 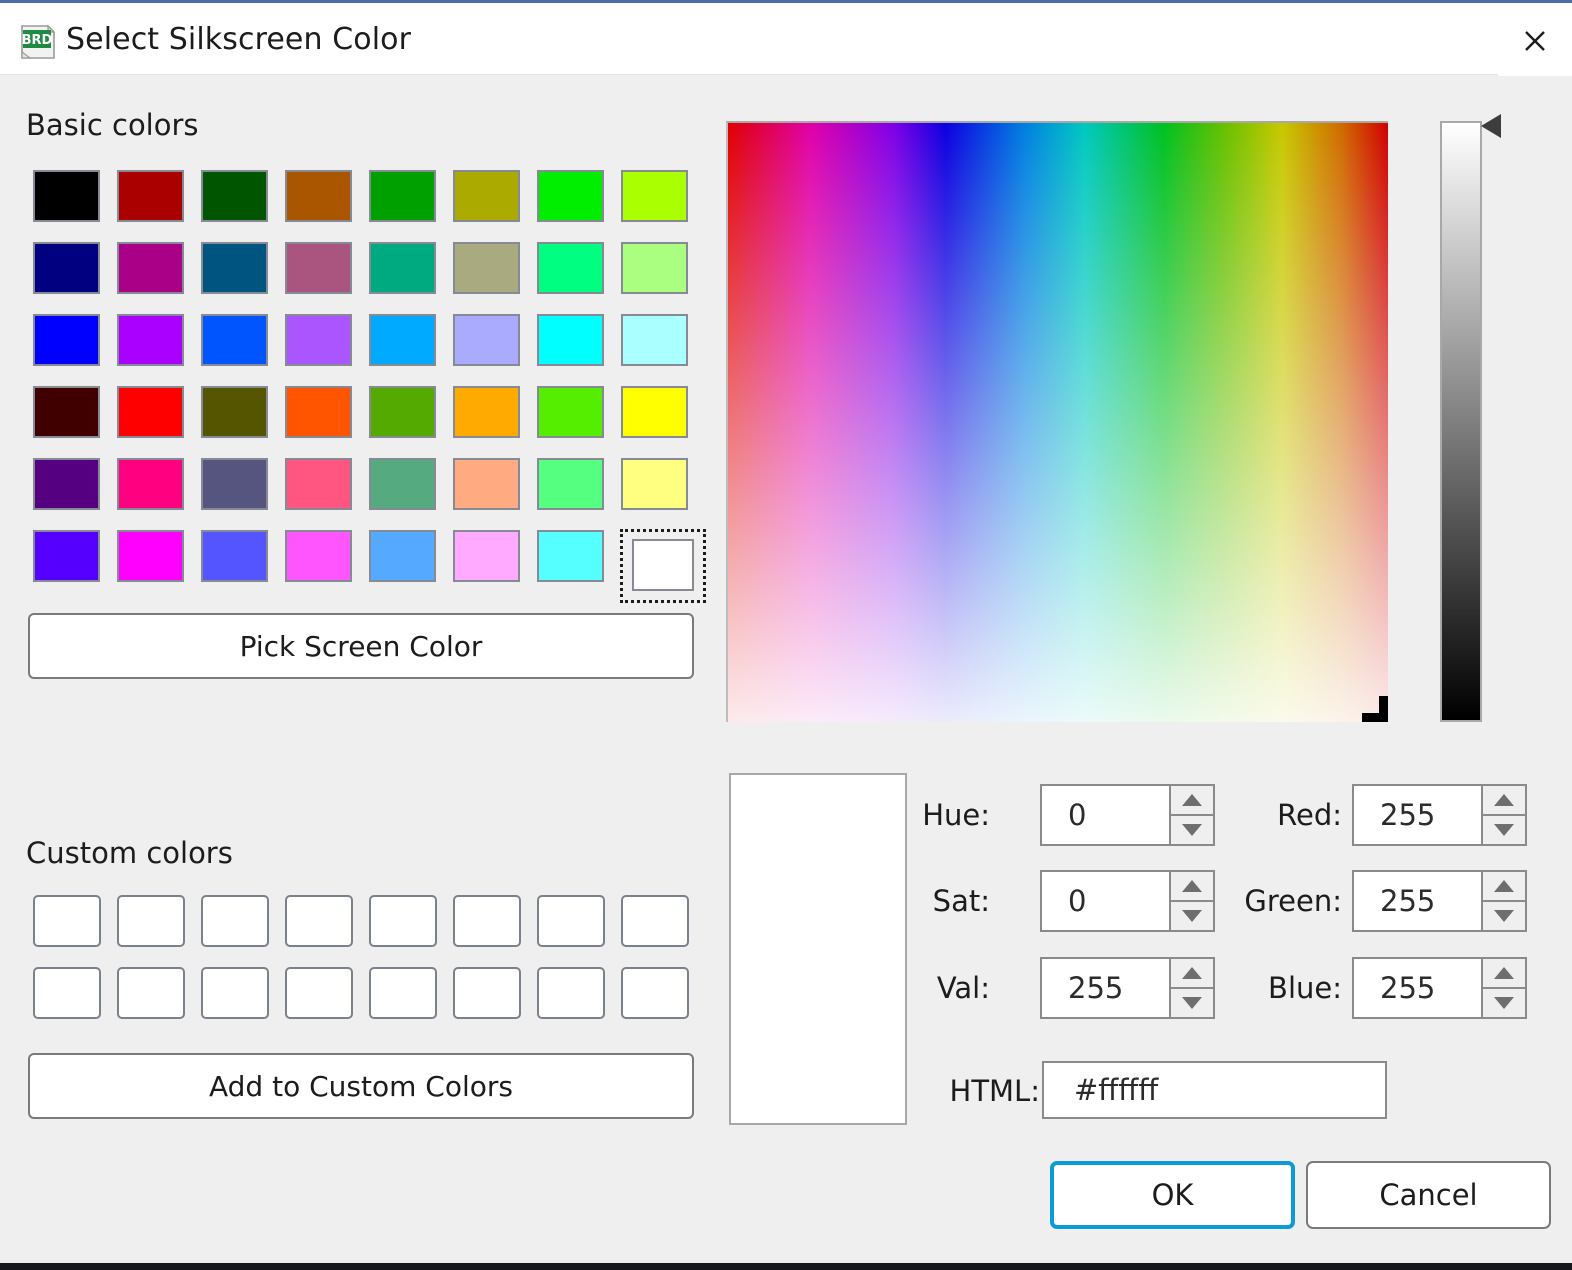 What do you see at coordinates (1428, 1195) in the screenshot?
I see `cancel-button: Cancel` at bounding box center [1428, 1195].